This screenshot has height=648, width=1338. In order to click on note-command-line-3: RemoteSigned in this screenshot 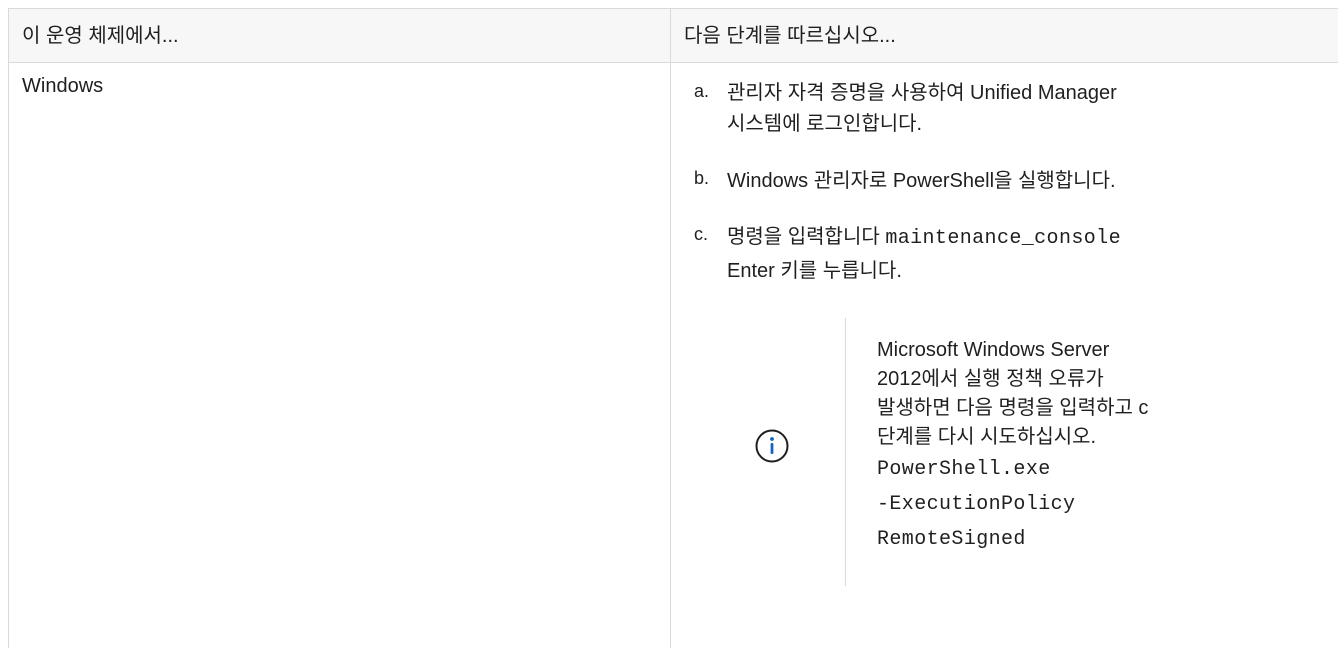, I will do `click(951, 539)`.